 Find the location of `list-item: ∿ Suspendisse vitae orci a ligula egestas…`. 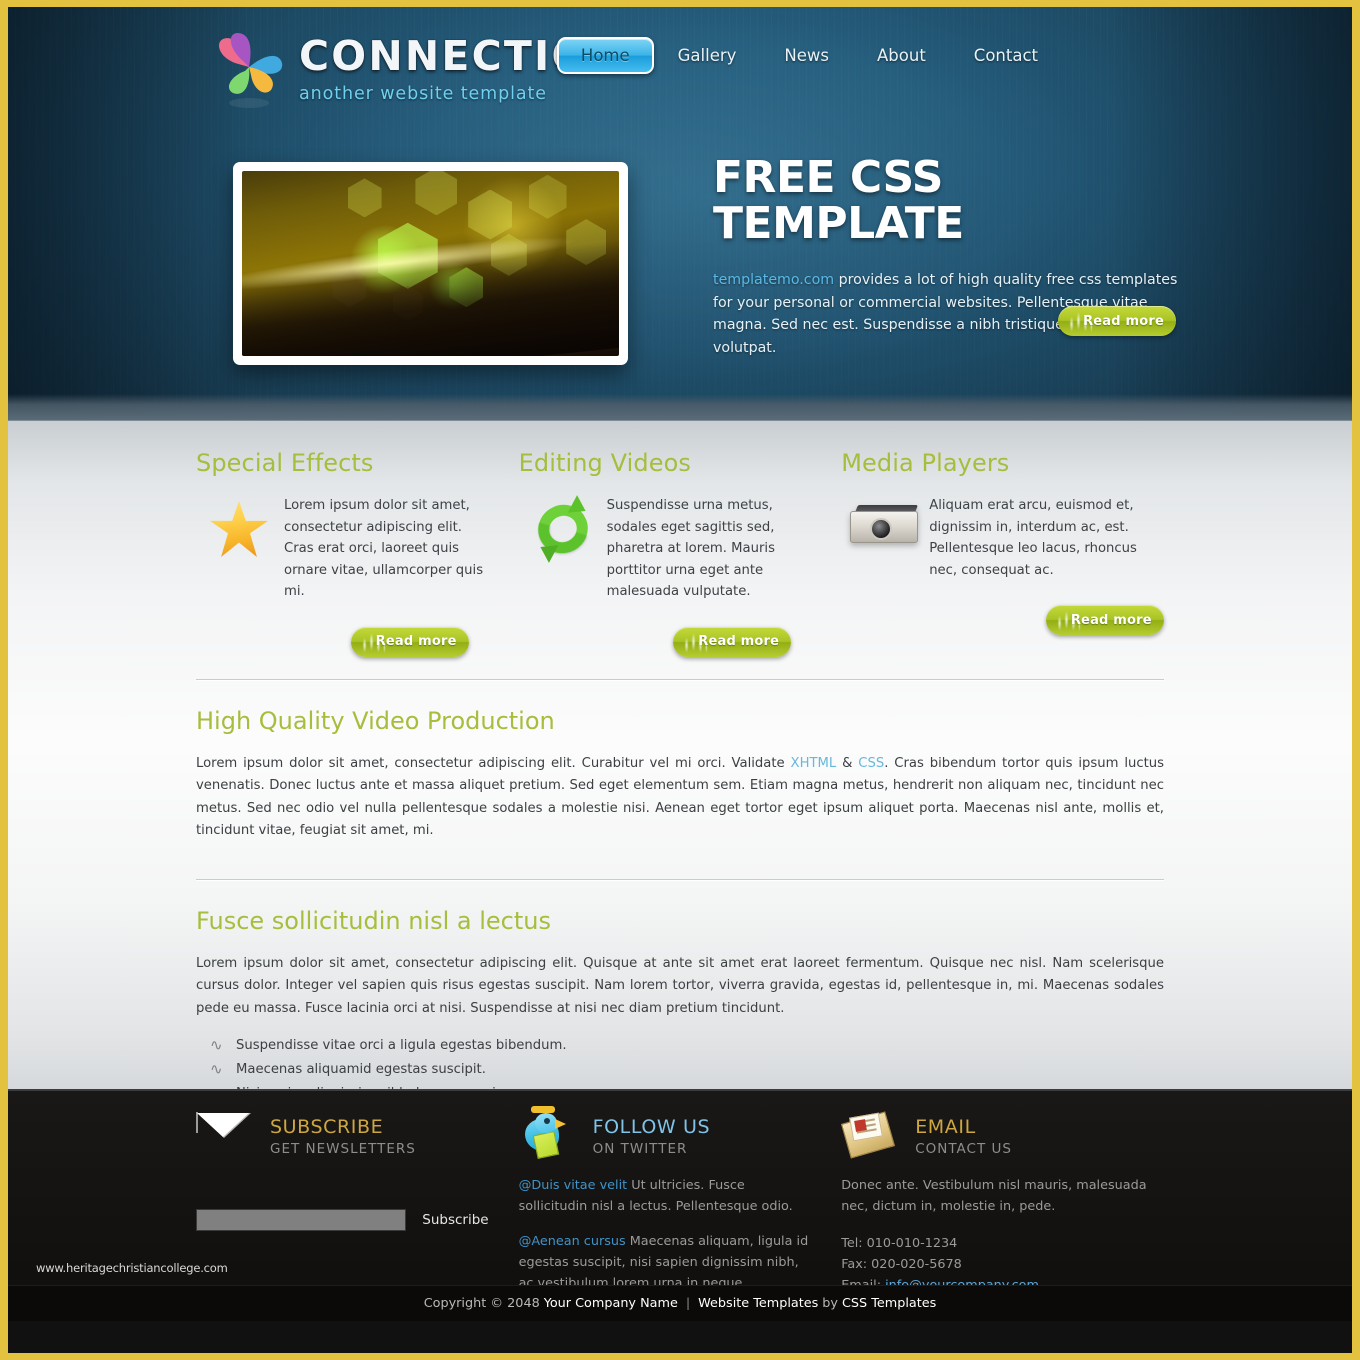

list-item: ∿ Suspendisse vitae orci a ligula egestas… is located at coordinates (680, 1046).